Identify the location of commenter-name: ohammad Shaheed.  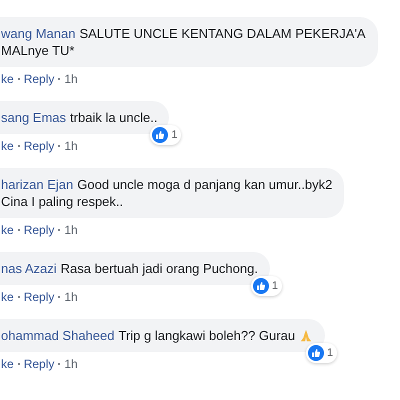
(57, 335).